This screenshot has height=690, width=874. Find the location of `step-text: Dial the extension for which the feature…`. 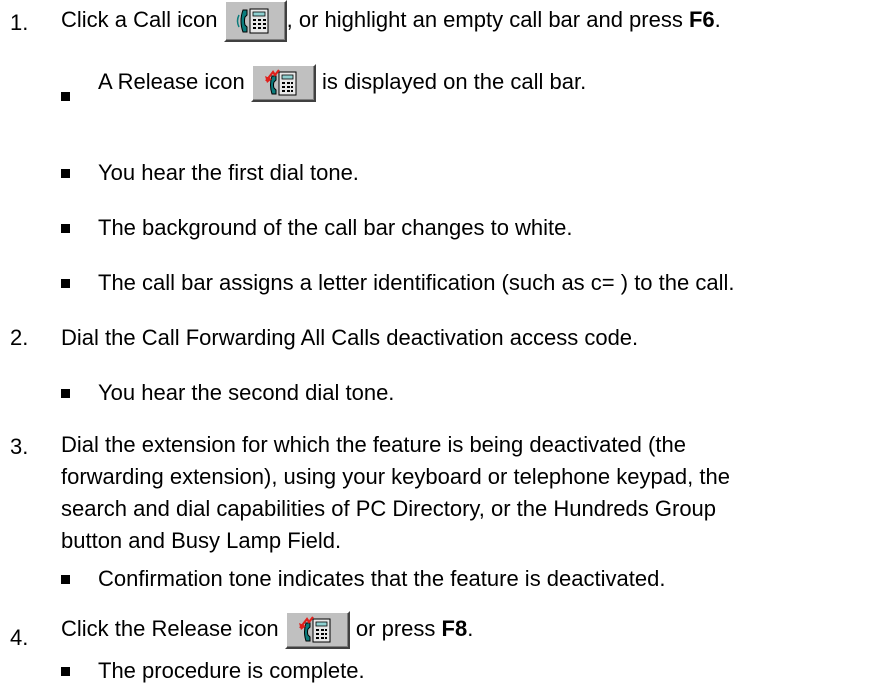

step-text: Dial the extension for which the feature… is located at coordinates (395, 492).